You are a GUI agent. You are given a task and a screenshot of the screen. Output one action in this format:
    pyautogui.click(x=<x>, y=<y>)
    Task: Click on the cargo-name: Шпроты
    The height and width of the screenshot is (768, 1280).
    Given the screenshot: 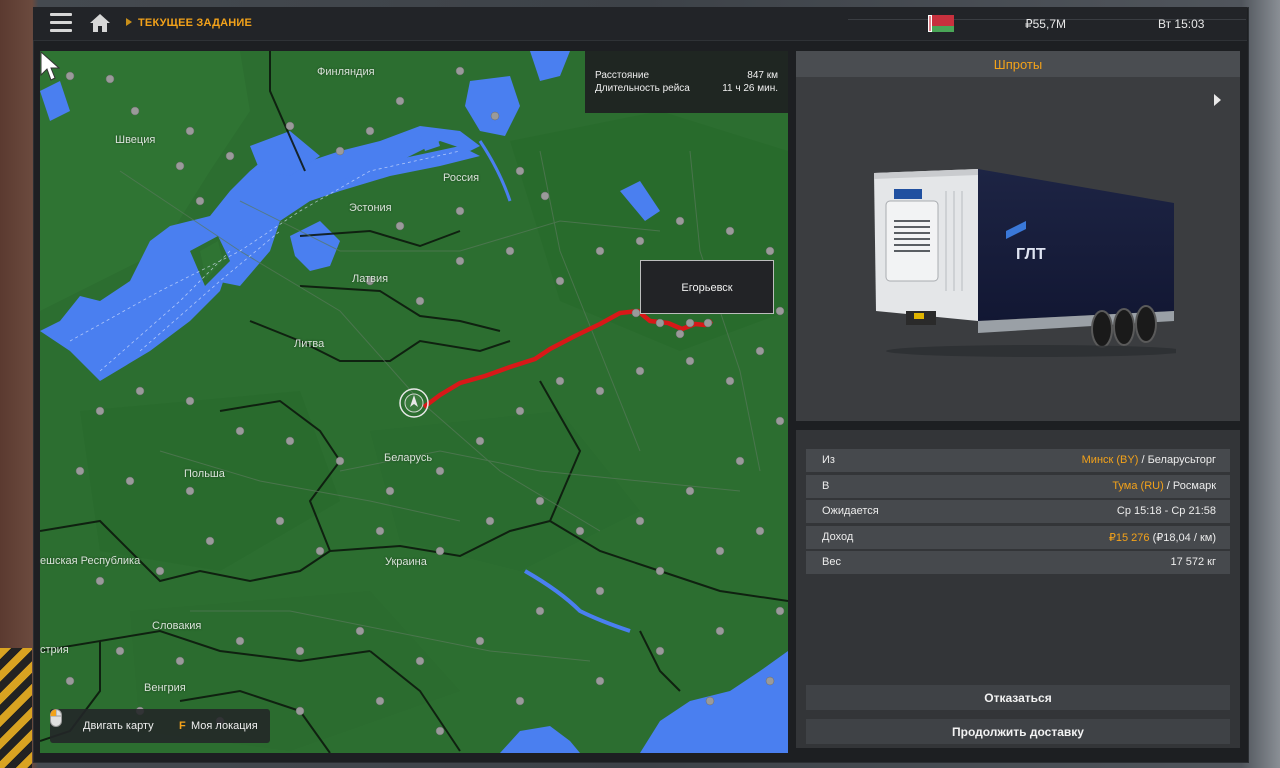 What is the action you would take?
    pyautogui.click(x=1018, y=64)
    